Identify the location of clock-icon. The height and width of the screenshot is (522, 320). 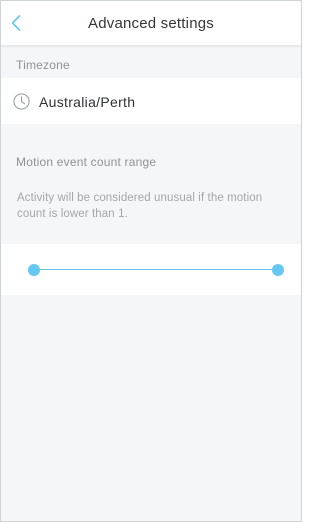
(21, 101).